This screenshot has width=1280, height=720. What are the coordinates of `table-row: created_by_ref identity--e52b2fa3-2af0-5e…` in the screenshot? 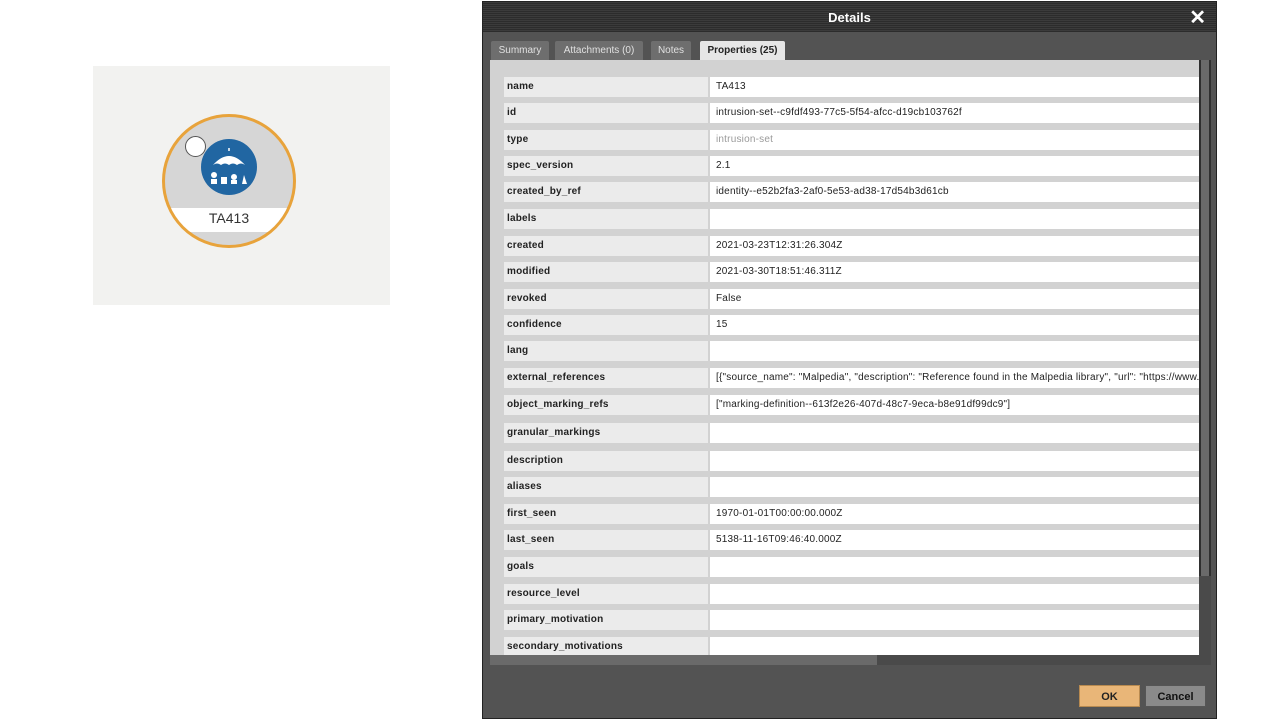 It's located at (851, 192).